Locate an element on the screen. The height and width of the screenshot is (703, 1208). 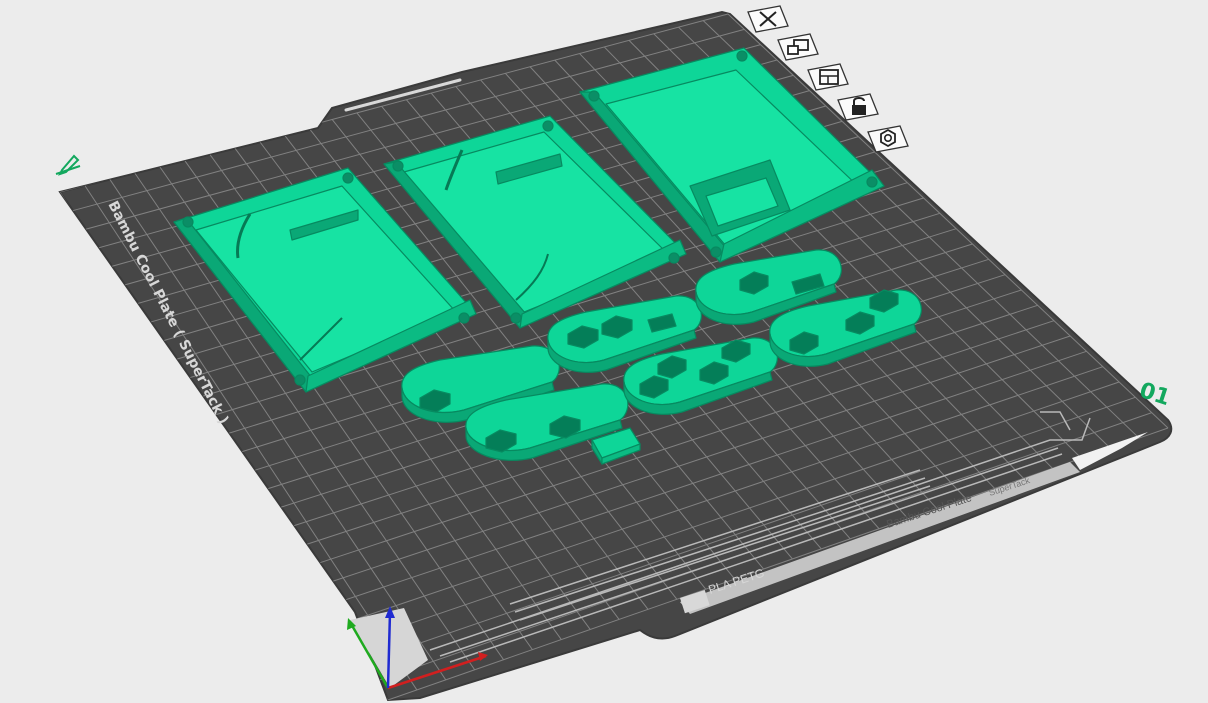
arrange-button is located at coordinates (798, 47).